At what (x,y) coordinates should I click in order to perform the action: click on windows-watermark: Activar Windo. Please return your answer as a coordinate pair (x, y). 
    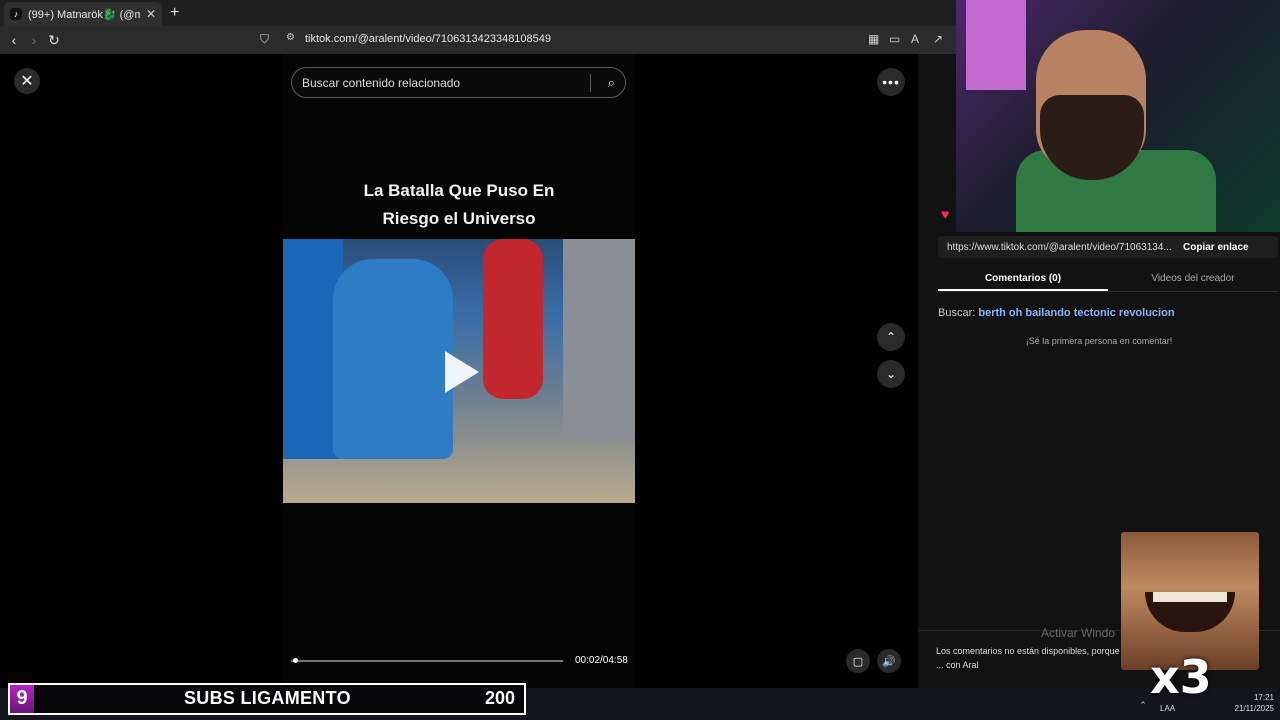
    Looking at the image, I should click on (1078, 633).